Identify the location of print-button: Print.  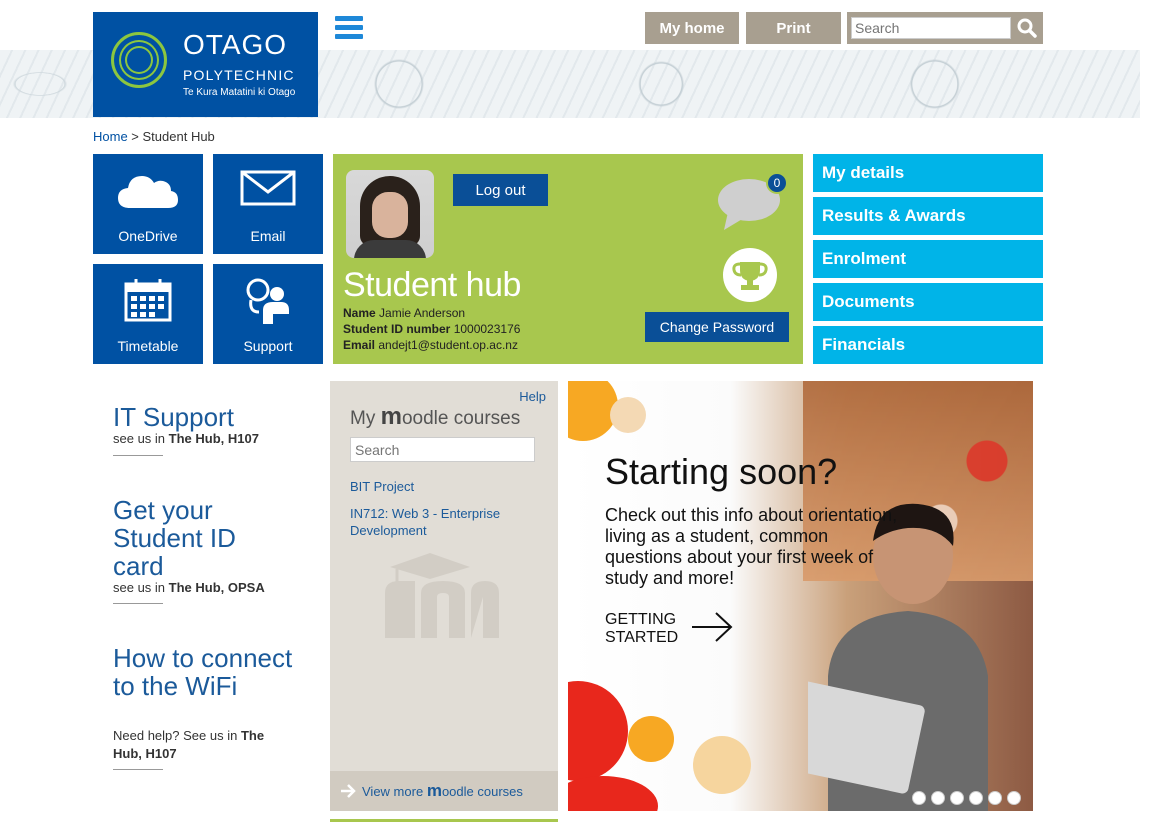
(793, 28).